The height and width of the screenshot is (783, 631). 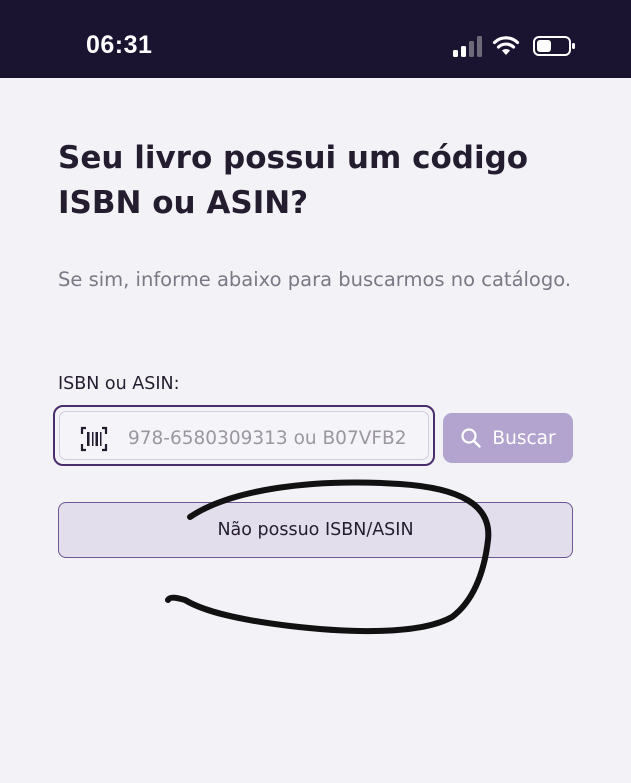 I want to click on isbn-input-inner, so click(x=244, y=435).